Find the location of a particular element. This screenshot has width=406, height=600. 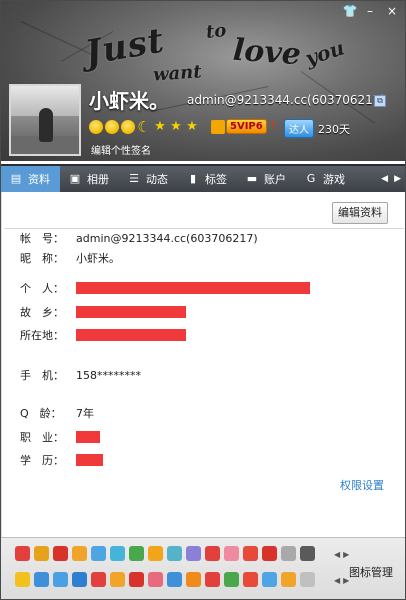

copy-icon: ⧉ is located at coordinates (380, 101).